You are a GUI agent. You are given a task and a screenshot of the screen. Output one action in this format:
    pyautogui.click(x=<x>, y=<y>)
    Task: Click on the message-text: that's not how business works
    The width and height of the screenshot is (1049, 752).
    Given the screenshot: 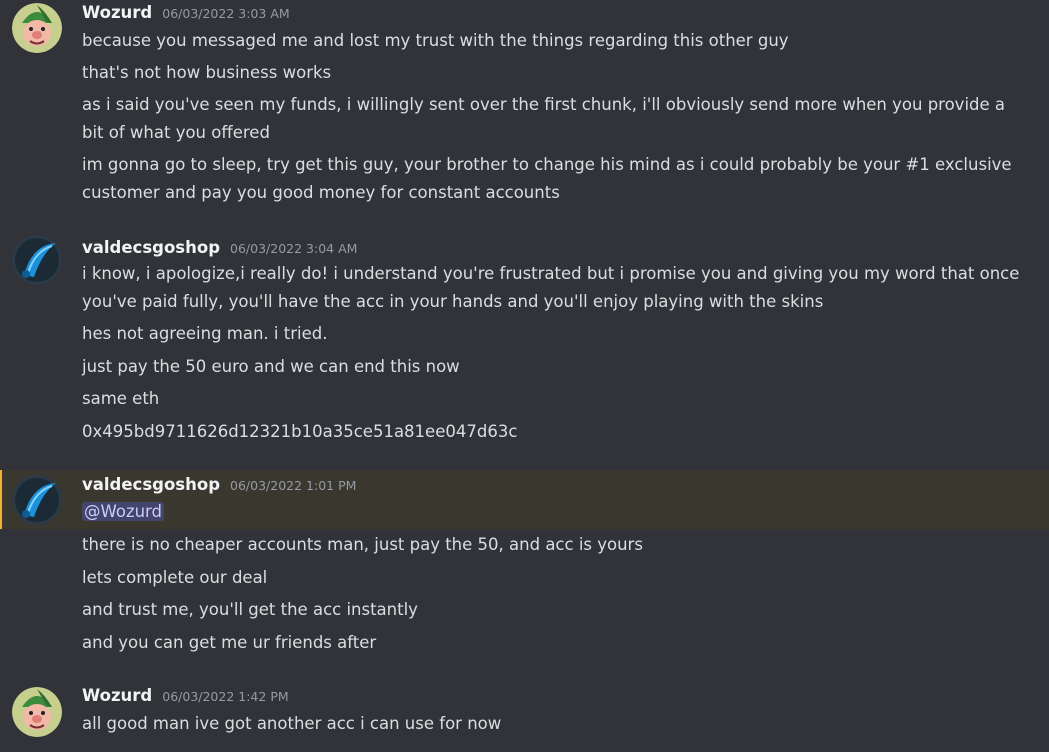 What is the action you would take?
    pyautogui.click(x=207, y=72)
    